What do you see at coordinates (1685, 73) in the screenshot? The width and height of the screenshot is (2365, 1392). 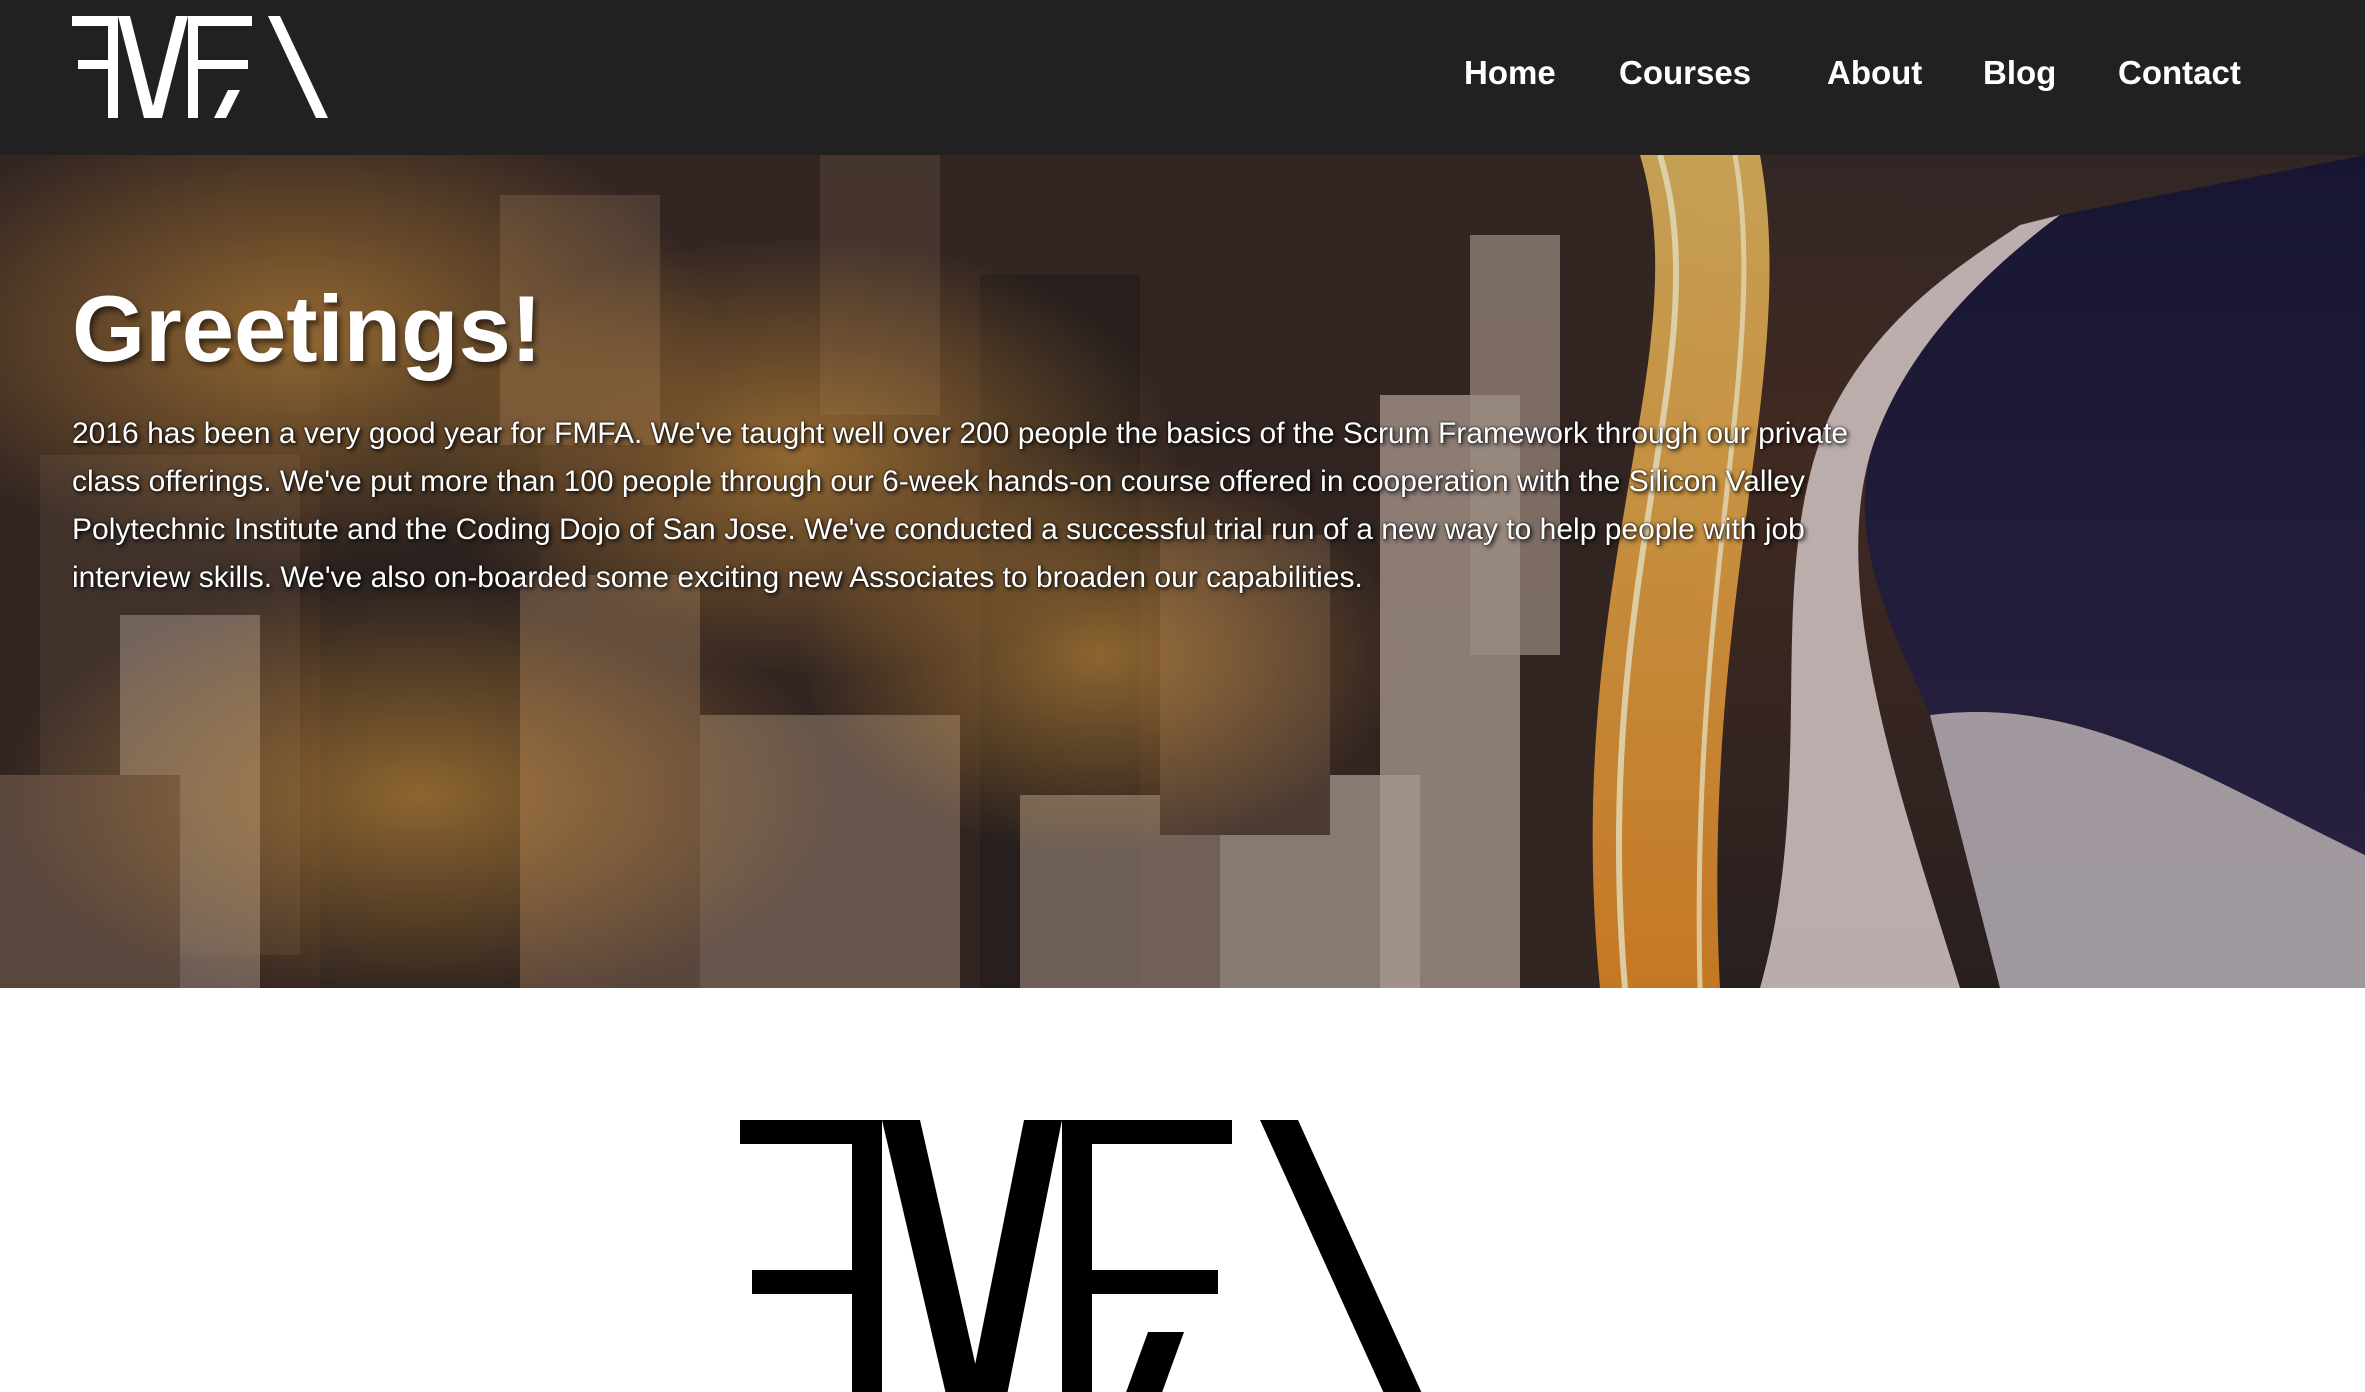 I see `nav-item-courses: Courses` at bounding box center [1685, 73].